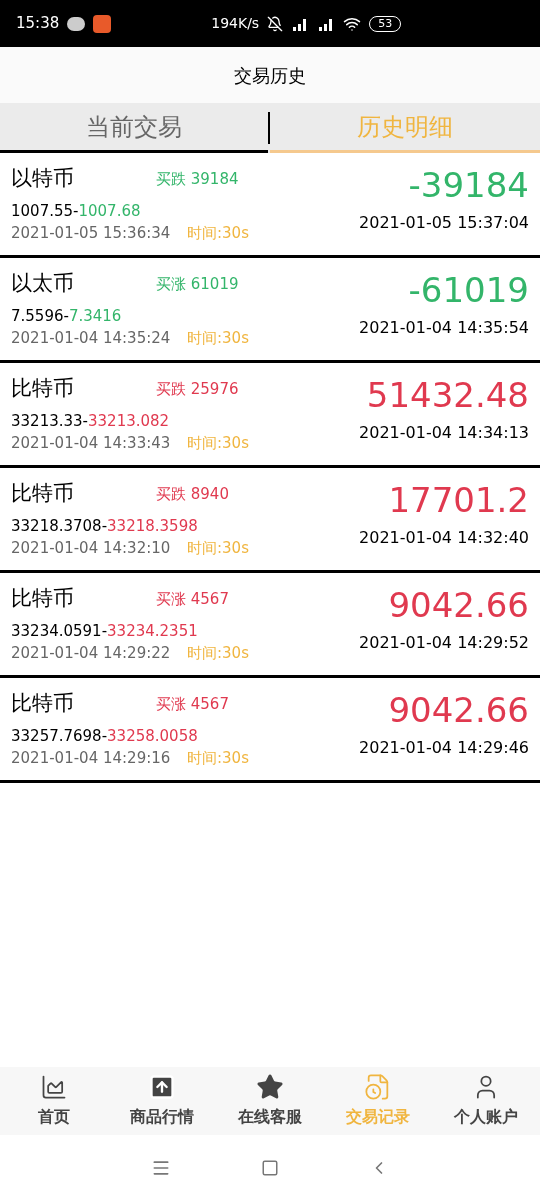 The height and width of the screenshot is (1200, 540). Describe the element at coordinates (444, 538) in the screenshot. I see `close-time: 2021-01-04 14:32:40` at that location.